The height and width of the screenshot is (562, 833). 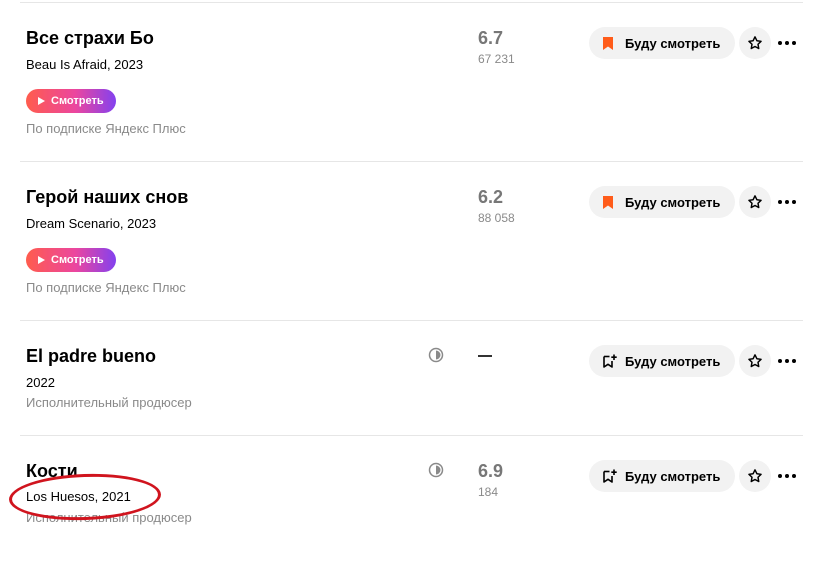 I want to click on role-text: Исполнительный продюсер, so click(x=109, y=402).